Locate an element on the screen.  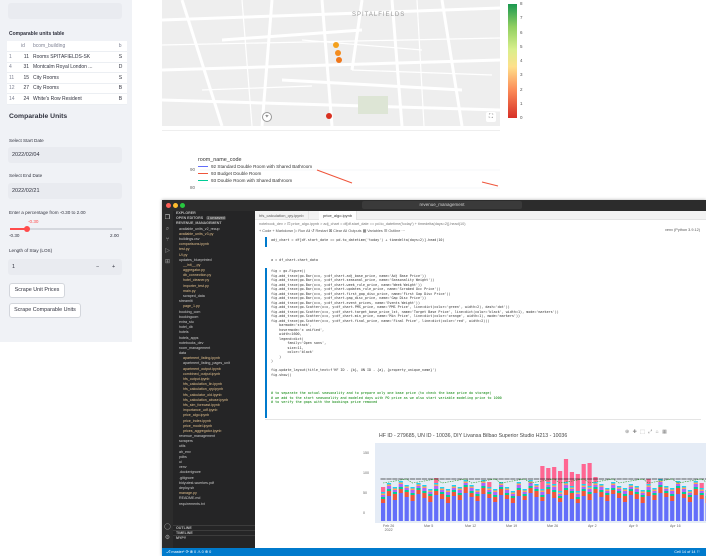
price-bar-chart is located at coordinates (540, 483).